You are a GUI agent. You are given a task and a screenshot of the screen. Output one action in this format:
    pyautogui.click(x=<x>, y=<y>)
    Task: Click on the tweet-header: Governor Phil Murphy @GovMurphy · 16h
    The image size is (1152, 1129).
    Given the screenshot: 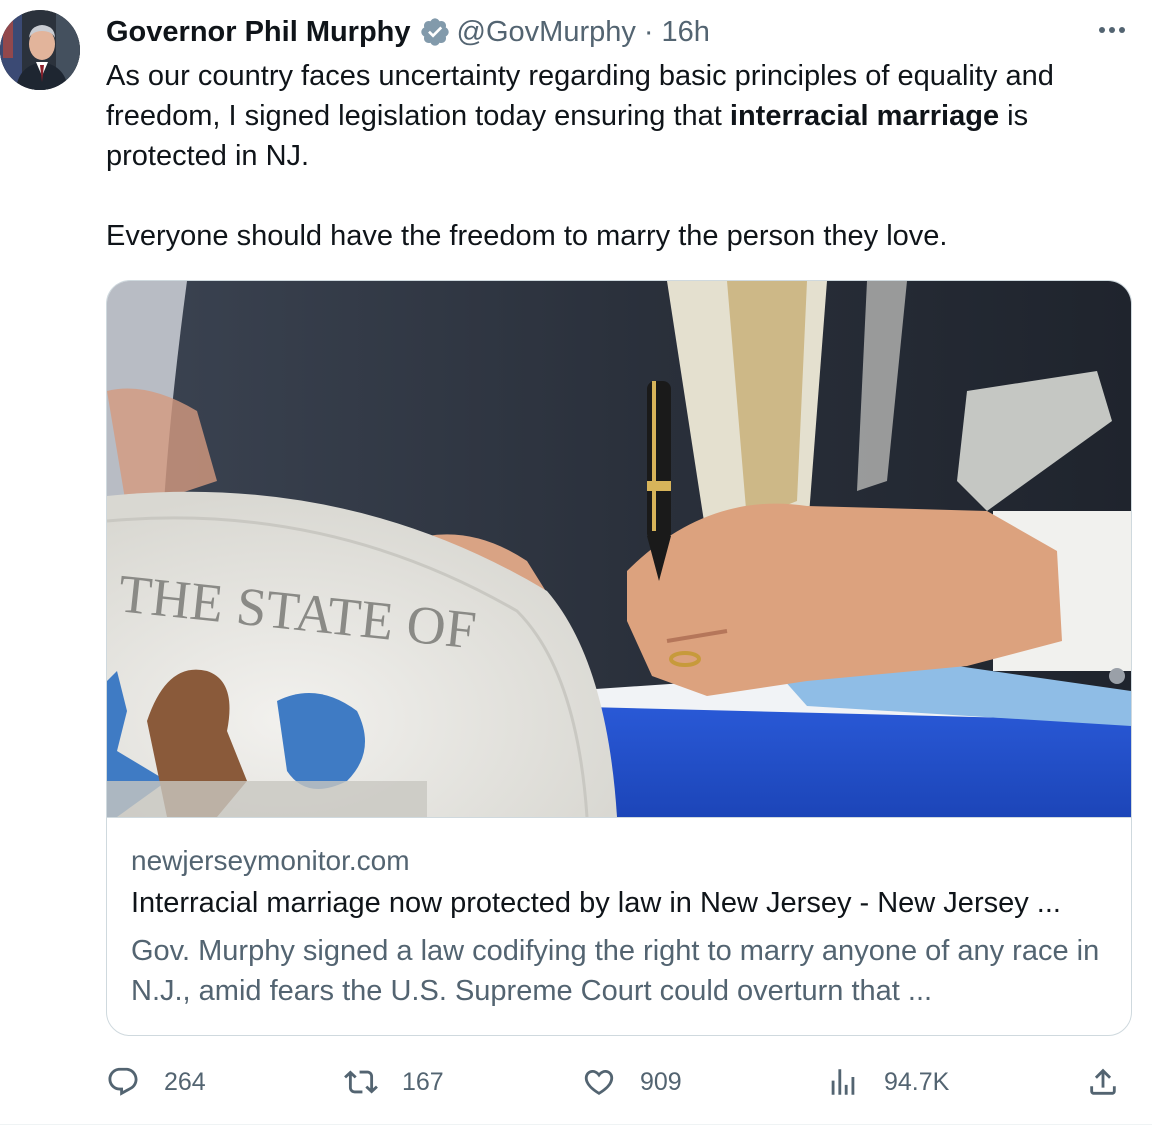 What is the action you would take?
    pyautogui.click(x=408, y=32)
    